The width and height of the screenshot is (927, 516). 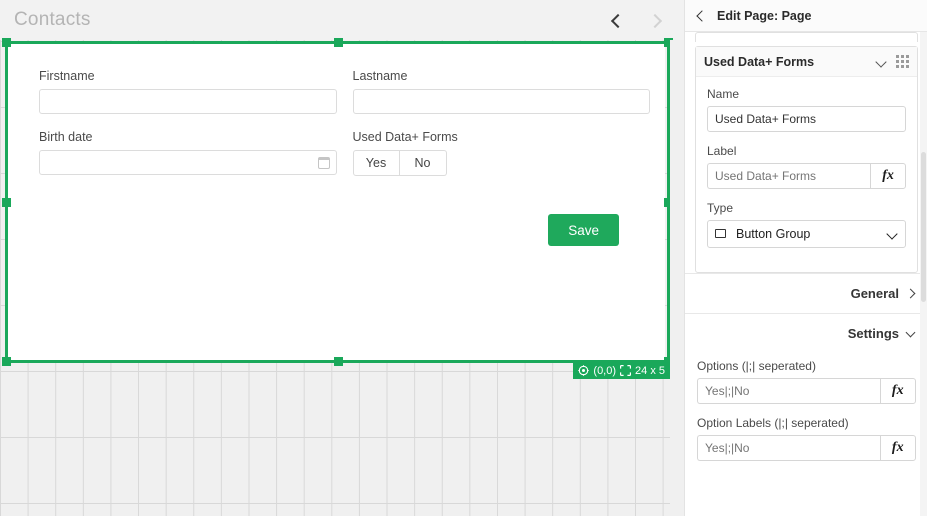 I want to click on label-options: Options (|;| seperated), so click(x=756, y=366).